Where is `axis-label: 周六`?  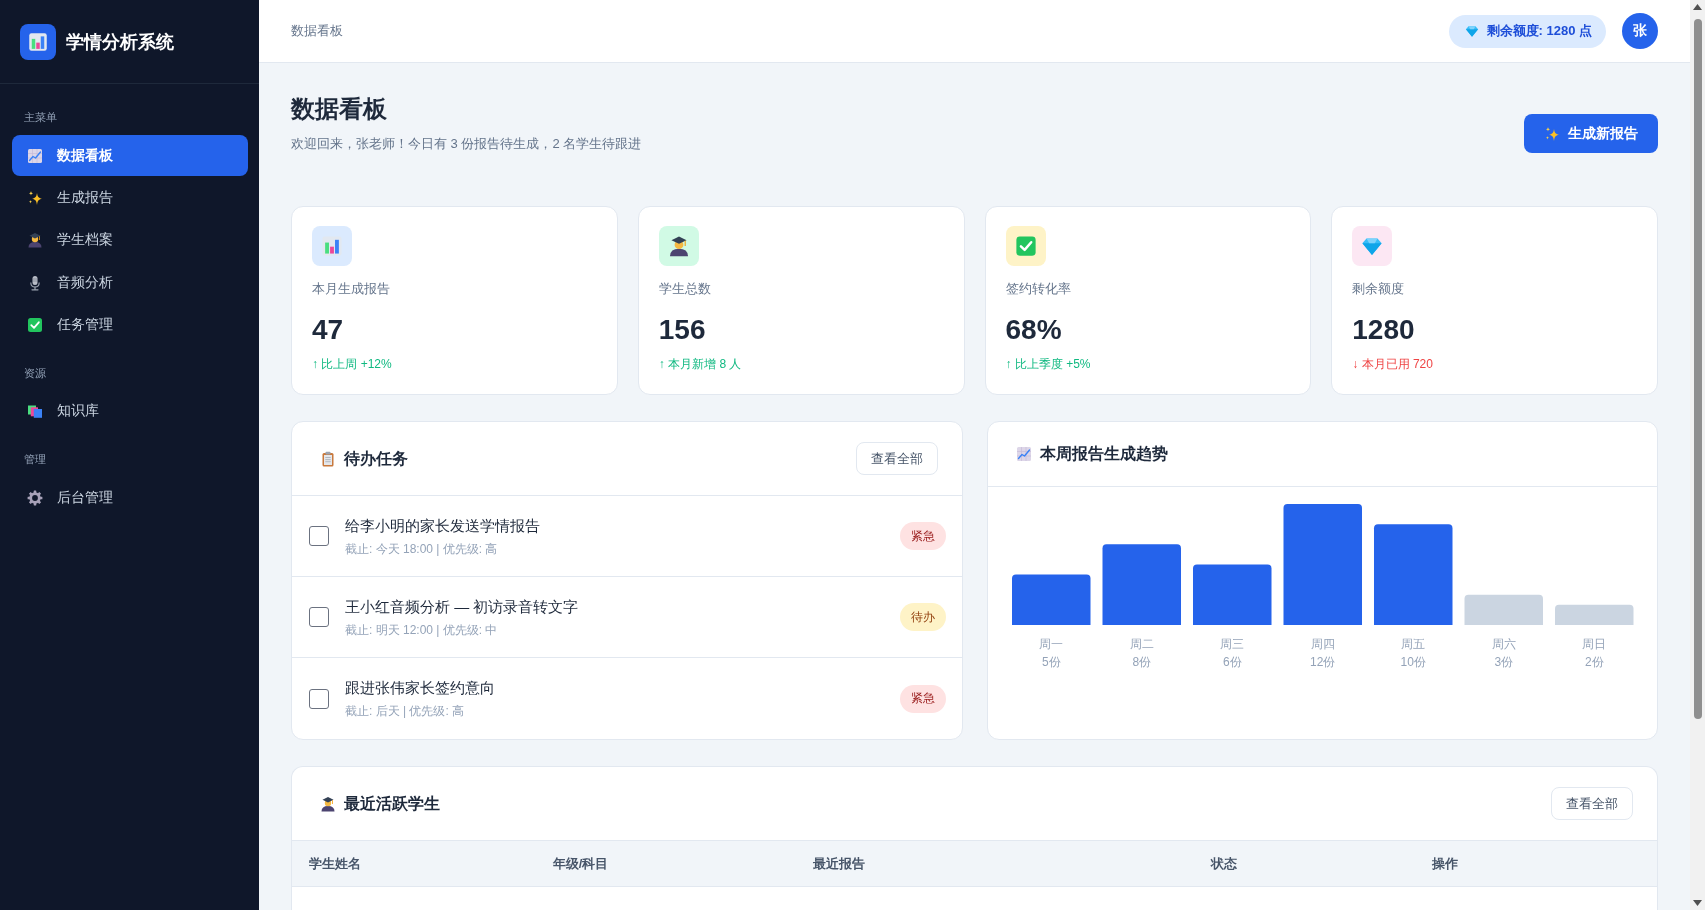
axis-label: 周六 is located at coordinates (1503, 643).